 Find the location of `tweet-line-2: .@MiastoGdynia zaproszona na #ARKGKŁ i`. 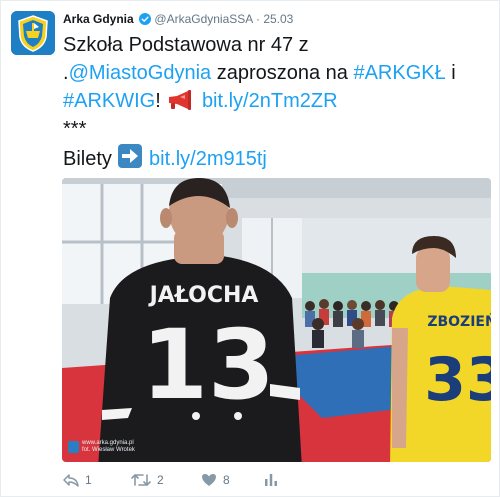

tweet-line-2: .@MiastoGdynia zaproszona na #ARKGKŁ i is located at coordinates (278, 73).